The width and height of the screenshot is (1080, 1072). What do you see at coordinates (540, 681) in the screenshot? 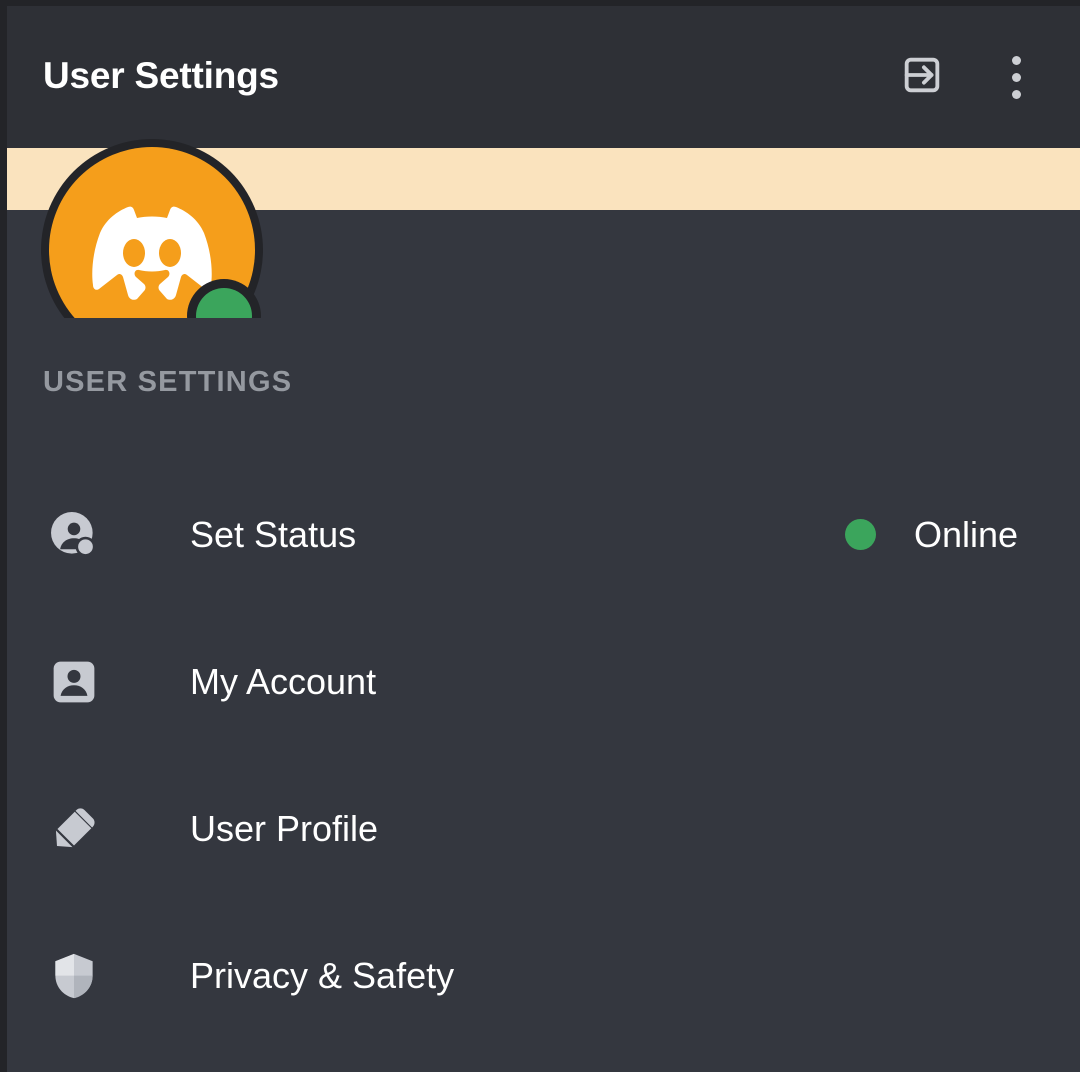
I see `menu-item-my-account: My Account` at bounding box center [540, 681].